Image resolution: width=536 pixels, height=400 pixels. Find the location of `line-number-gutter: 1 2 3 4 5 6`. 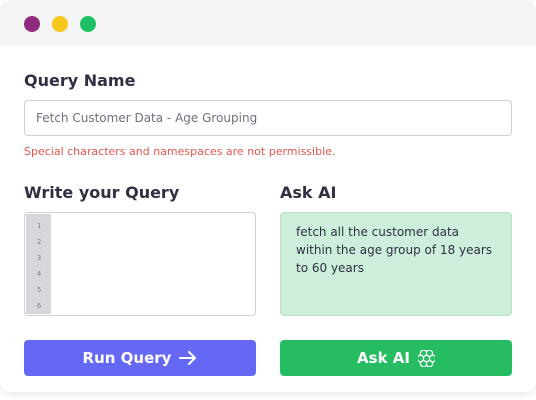

line-number-gutter: 1 2 3 4 5 6 is located at coordinates (38, 264).